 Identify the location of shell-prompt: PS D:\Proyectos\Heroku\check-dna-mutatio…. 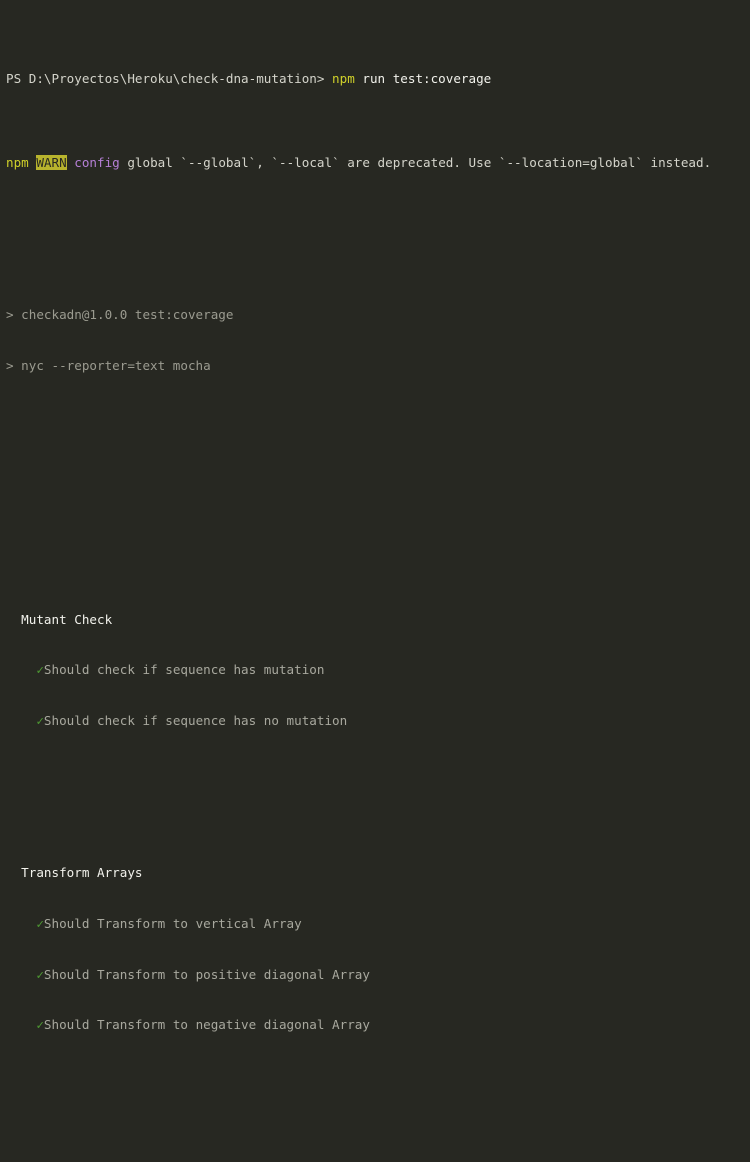
(169, 78).